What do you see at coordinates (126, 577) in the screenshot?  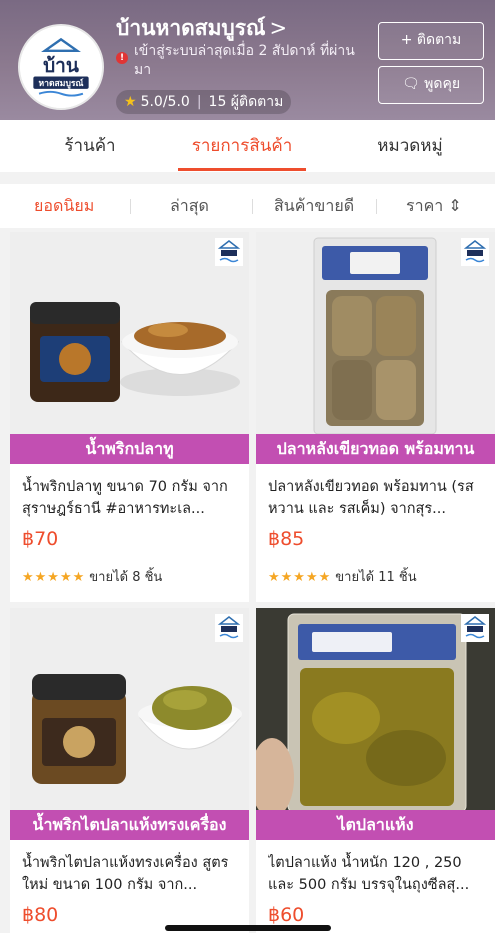 I see `sold-count: ขายได้ 8 ชิ้น` at bounding box center [126, 577].